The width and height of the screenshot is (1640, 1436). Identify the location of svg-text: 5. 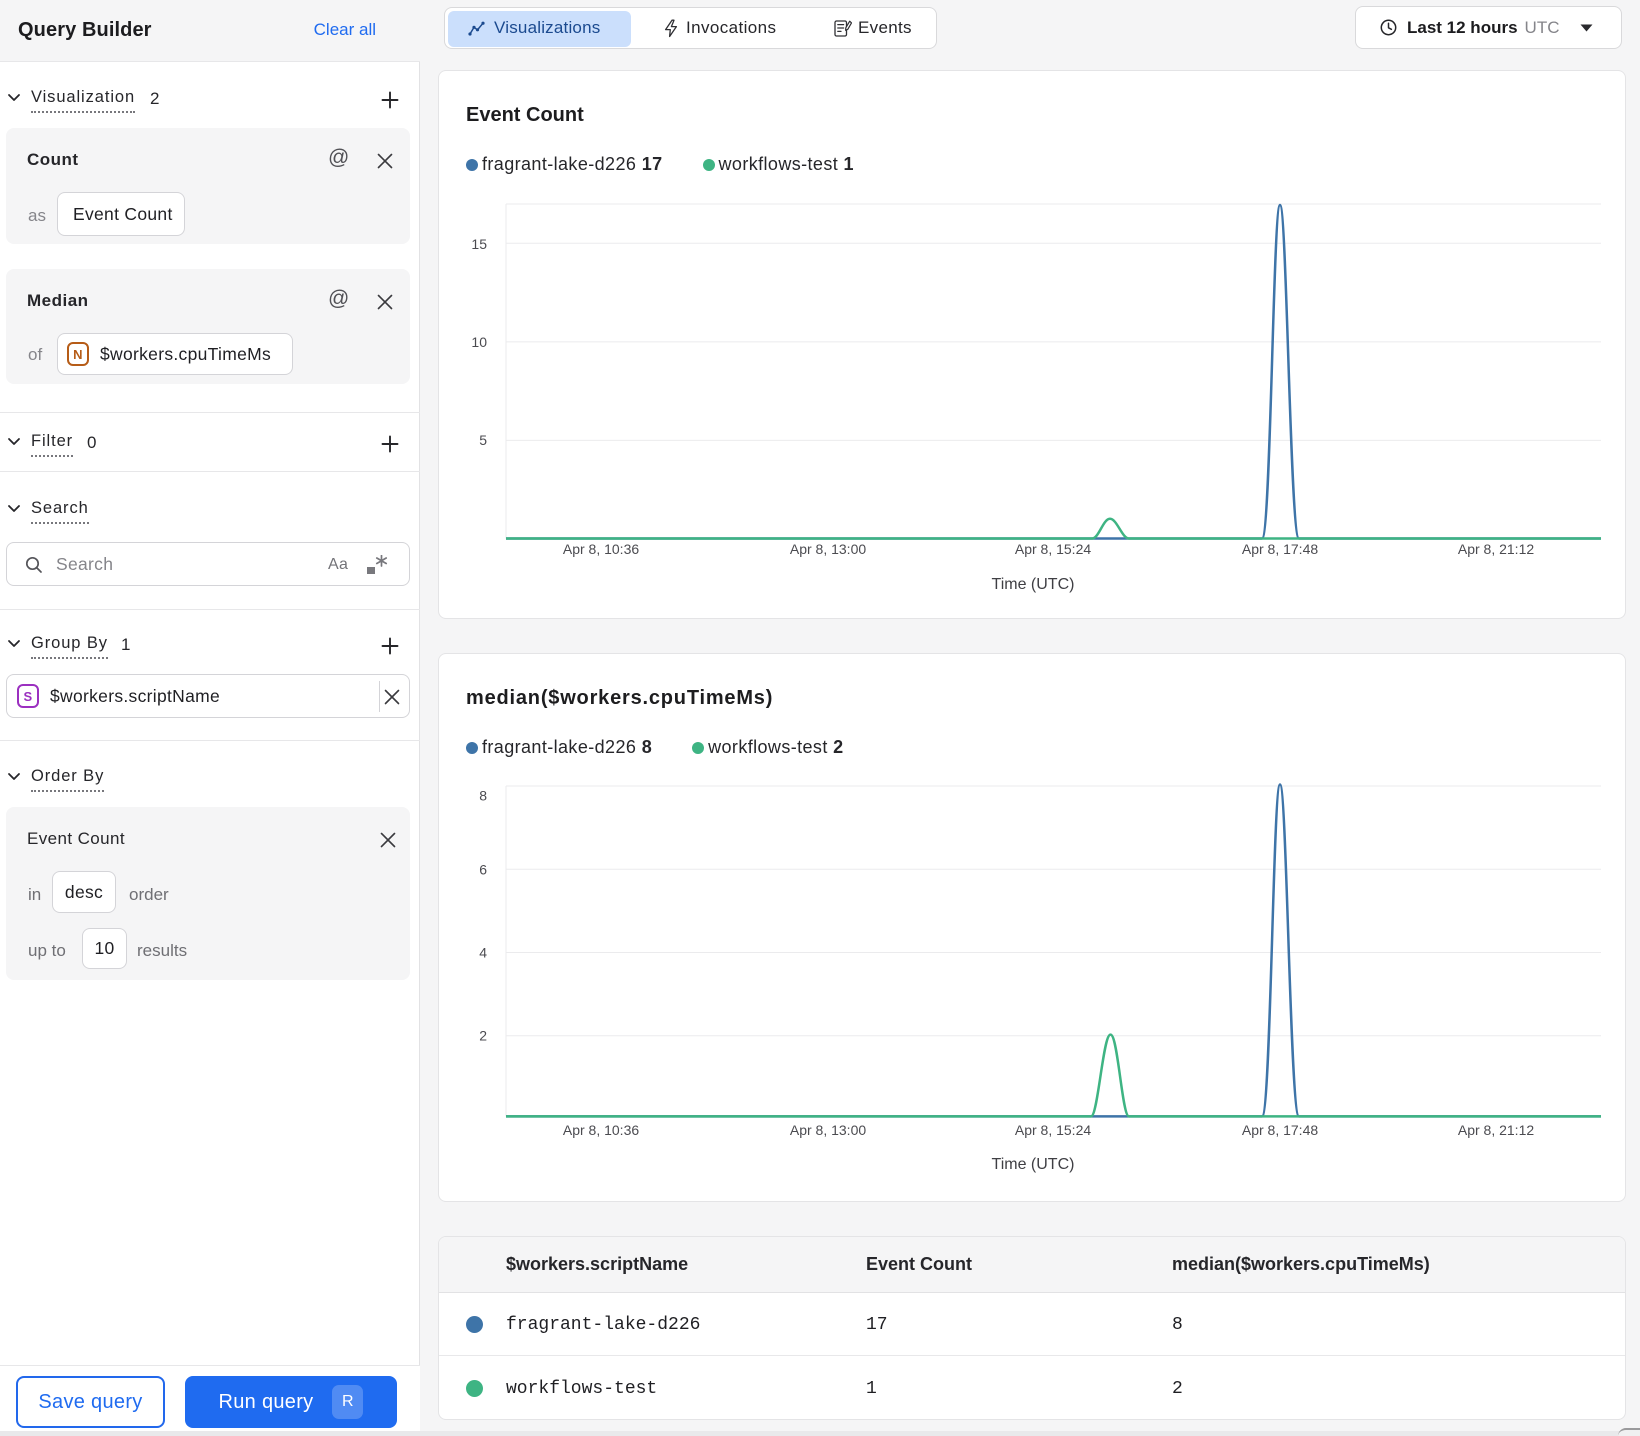
(483, 440).